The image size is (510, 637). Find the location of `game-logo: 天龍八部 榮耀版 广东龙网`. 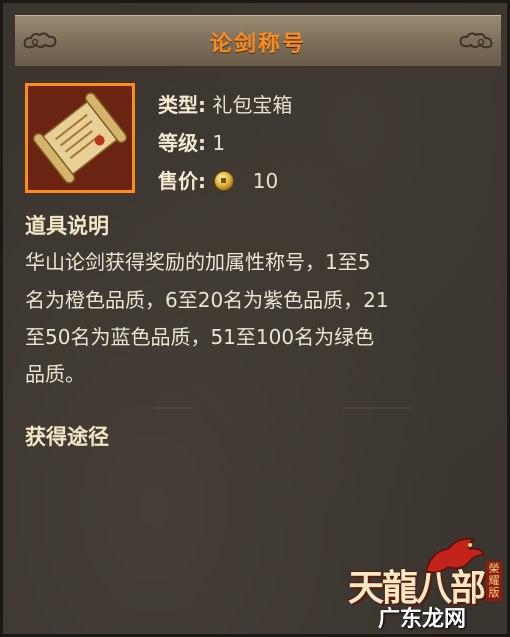

game-logo: 天龍八部 榮耀版 广东龙网 is located at coordinates (427, 582).